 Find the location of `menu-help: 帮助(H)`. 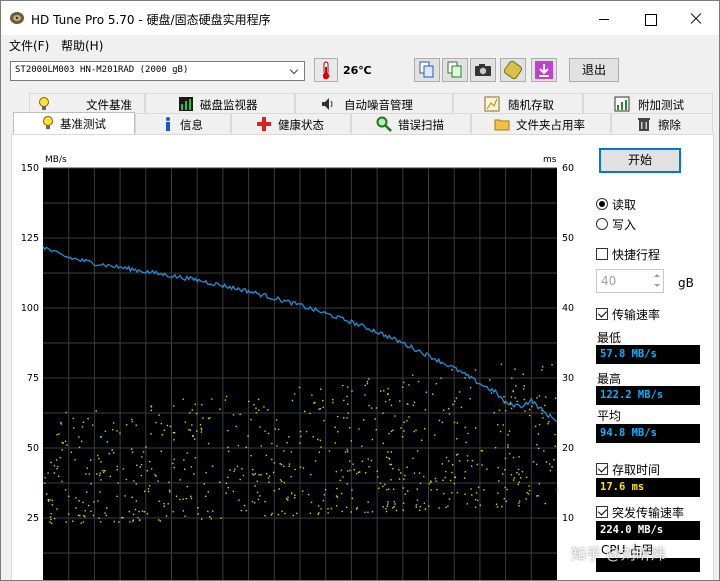

menu-help: 帮助(H) is located at coordinates (82, 45).